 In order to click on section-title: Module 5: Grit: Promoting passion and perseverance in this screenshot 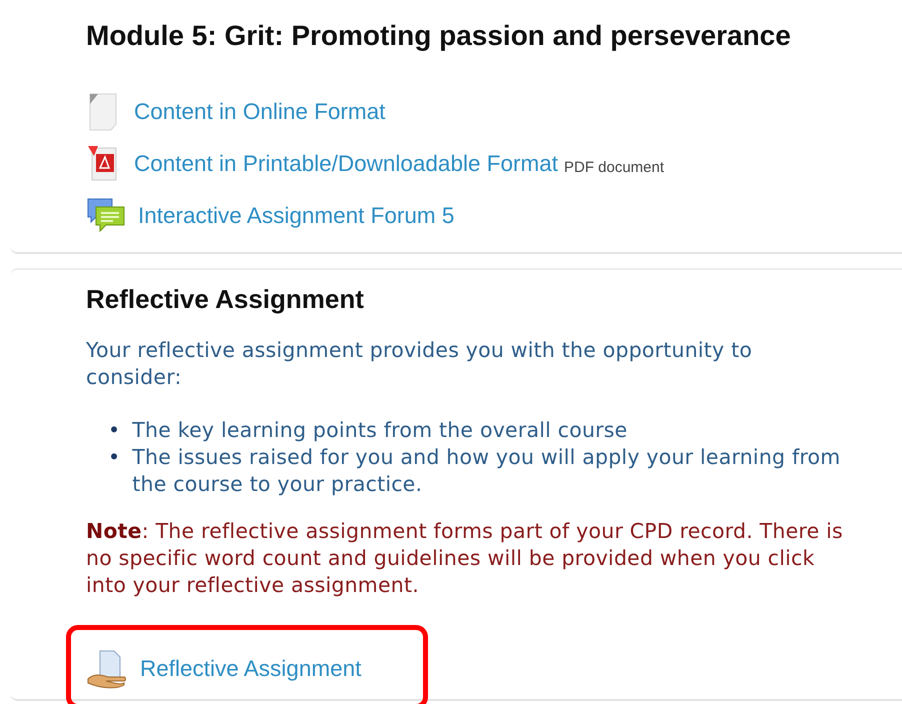, I will do `click(439, 36)`.